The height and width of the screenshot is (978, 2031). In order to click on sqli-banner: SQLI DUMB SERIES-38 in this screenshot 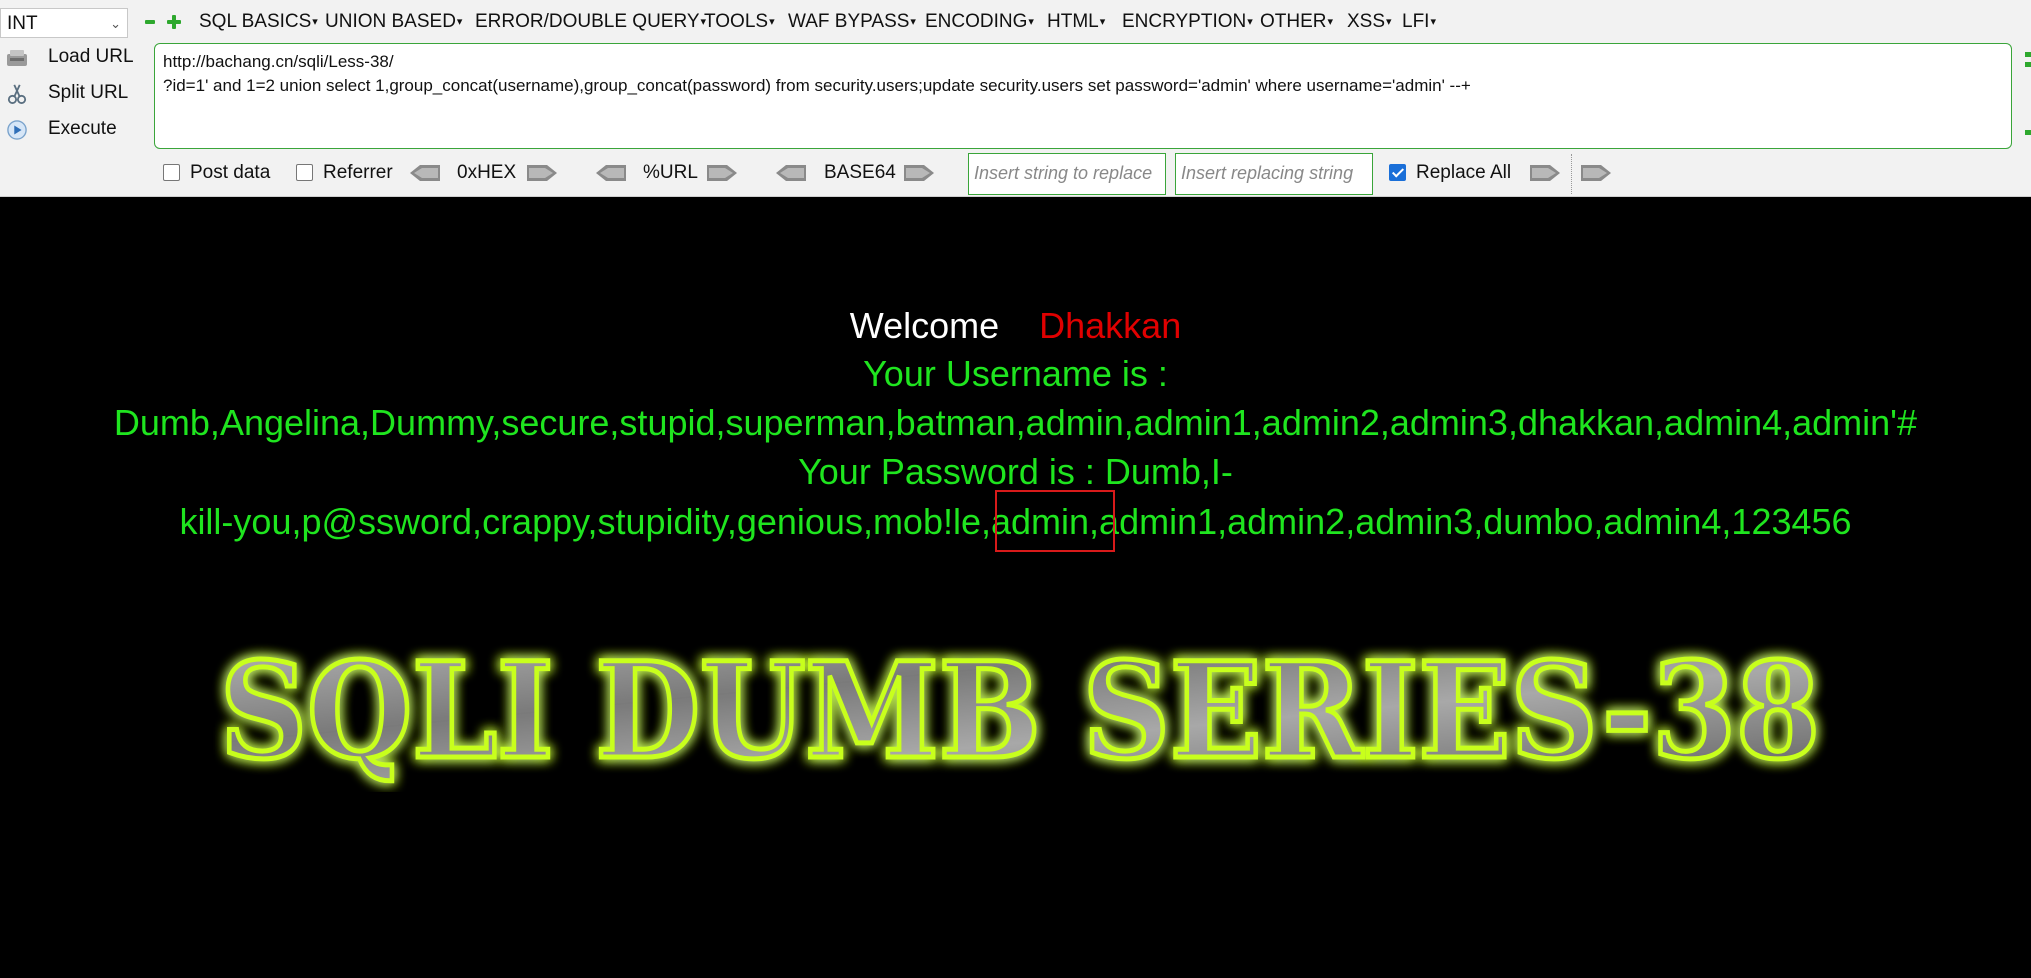, I will do `click(1020, 712)`.